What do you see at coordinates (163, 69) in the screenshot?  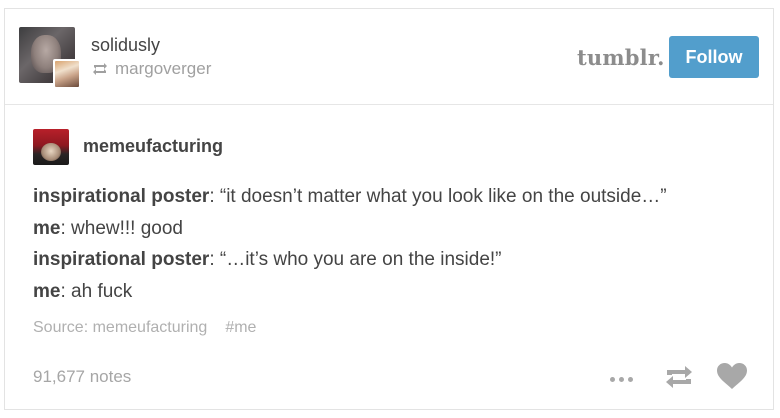 I see `reblogged-from-username: margoverger` at bounding box center [163, 69].